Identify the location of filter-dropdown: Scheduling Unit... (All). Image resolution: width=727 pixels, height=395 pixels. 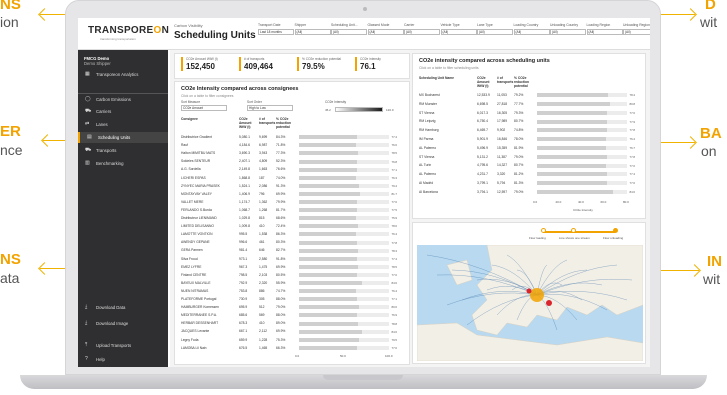
(349, 29).